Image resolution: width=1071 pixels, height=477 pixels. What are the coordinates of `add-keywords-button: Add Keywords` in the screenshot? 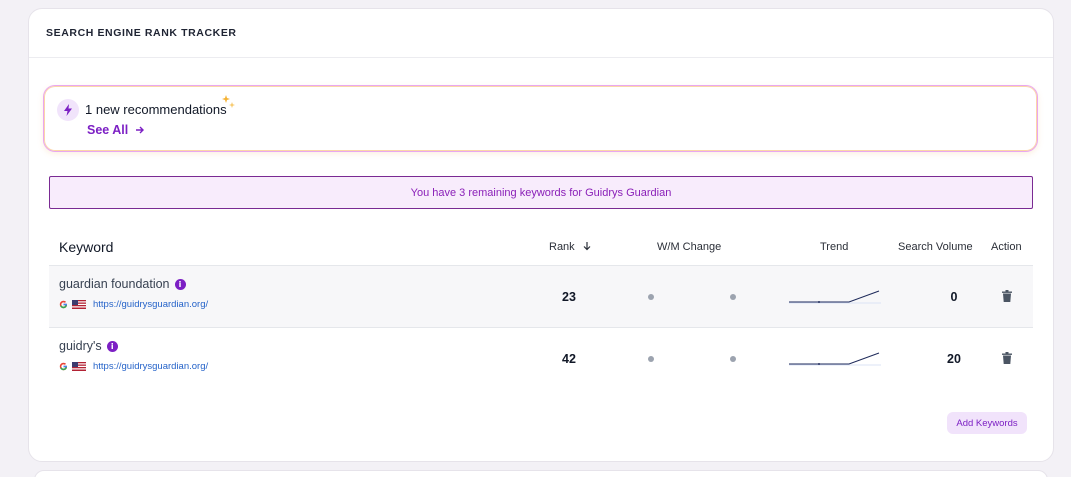 It's located at (987, 423).